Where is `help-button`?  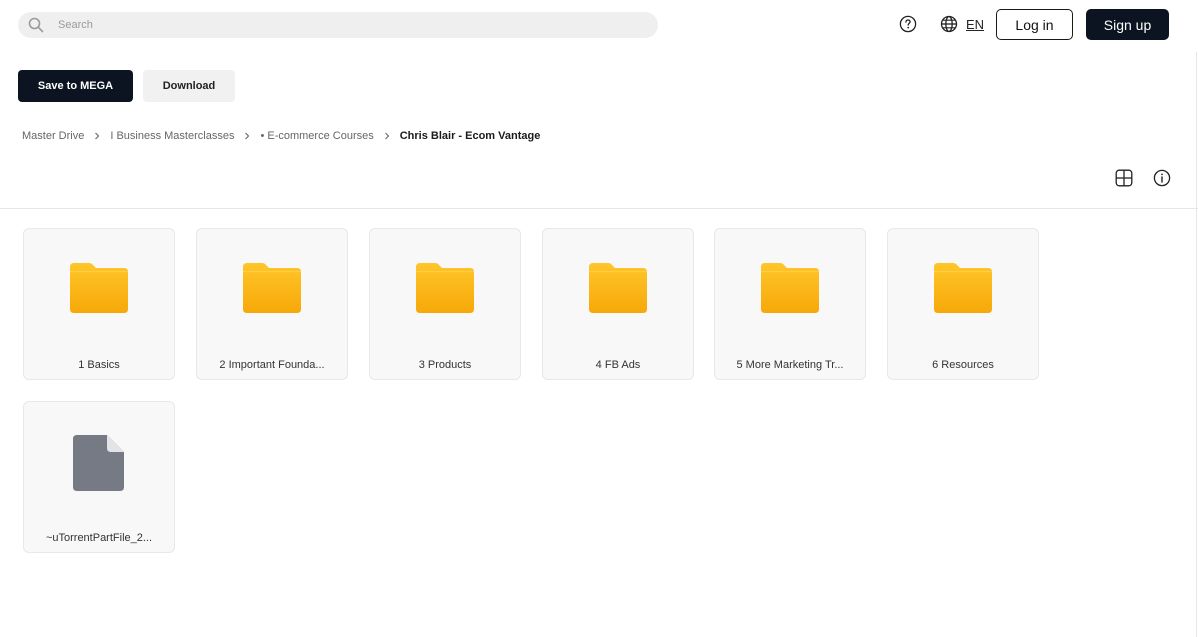 help-button is located at coordinates (908, 24).